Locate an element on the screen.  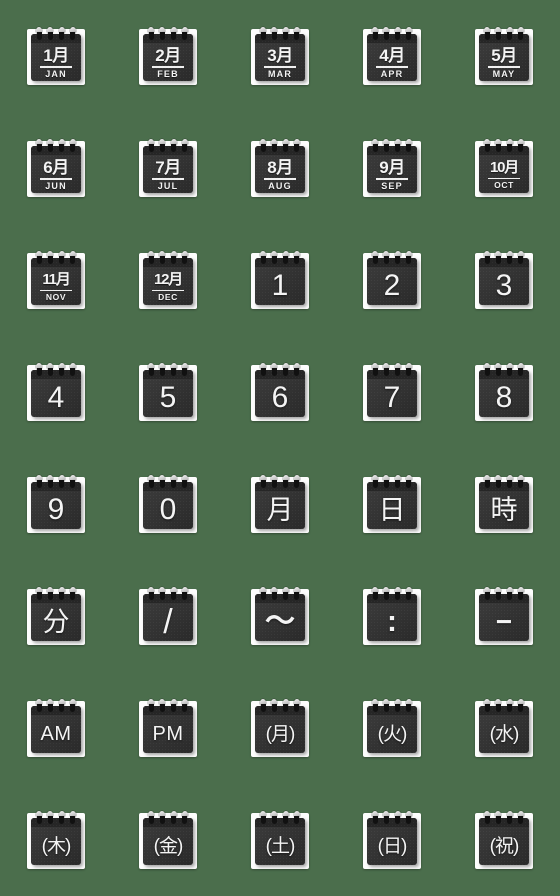
calendar-icon: (日) is located at coordinates (392, 840).